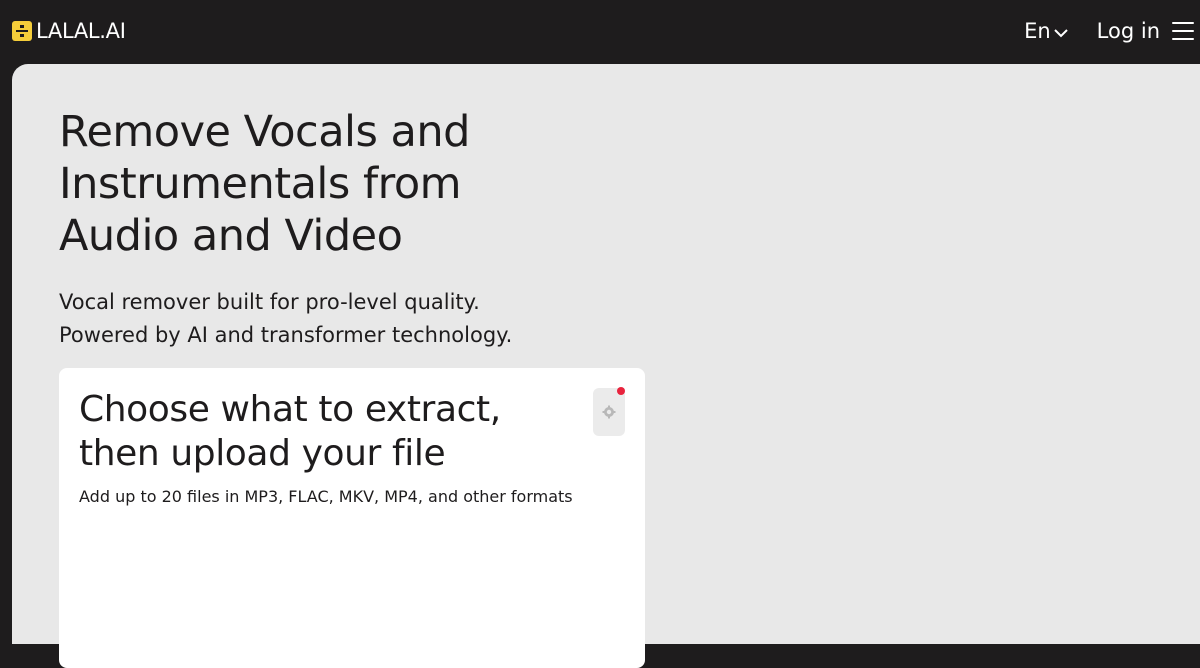  What do you see at coordinates (1184, 31) in the screenshot?
I see `hamburger-menu-icon` at bounding box center [1184, 31].